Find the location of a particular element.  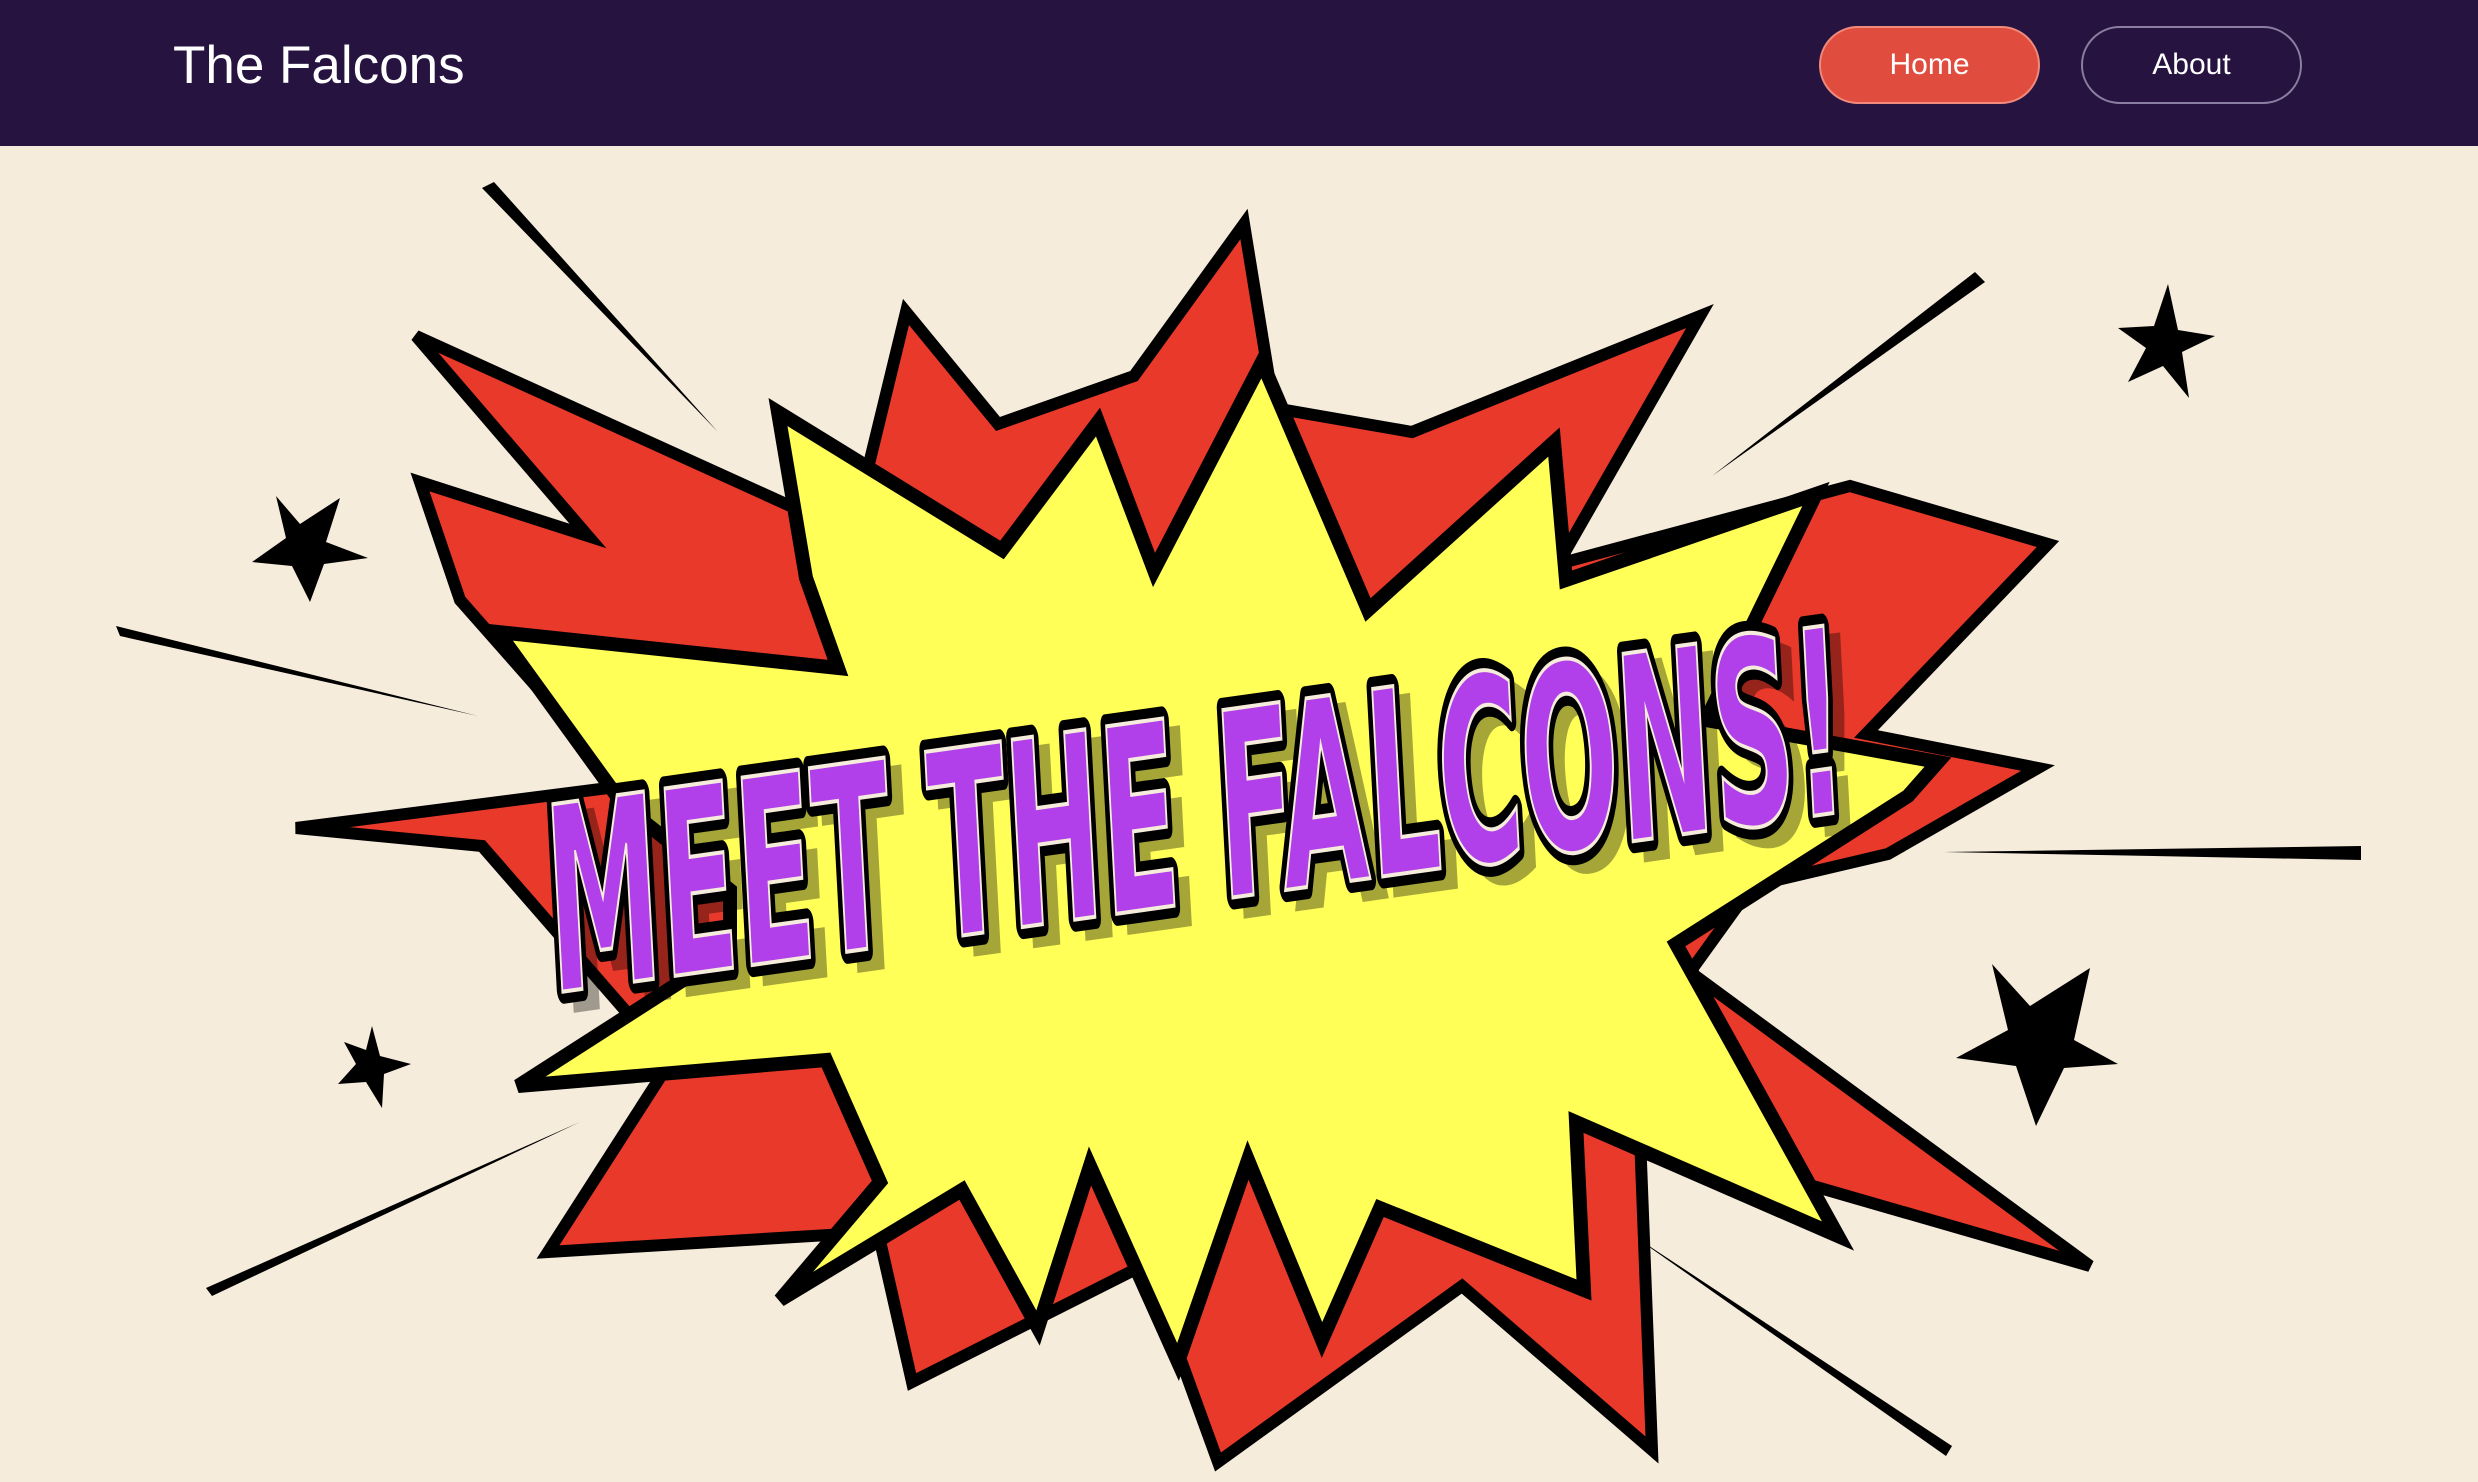

nav-about-button: About is located at coordinates (2191, 65).